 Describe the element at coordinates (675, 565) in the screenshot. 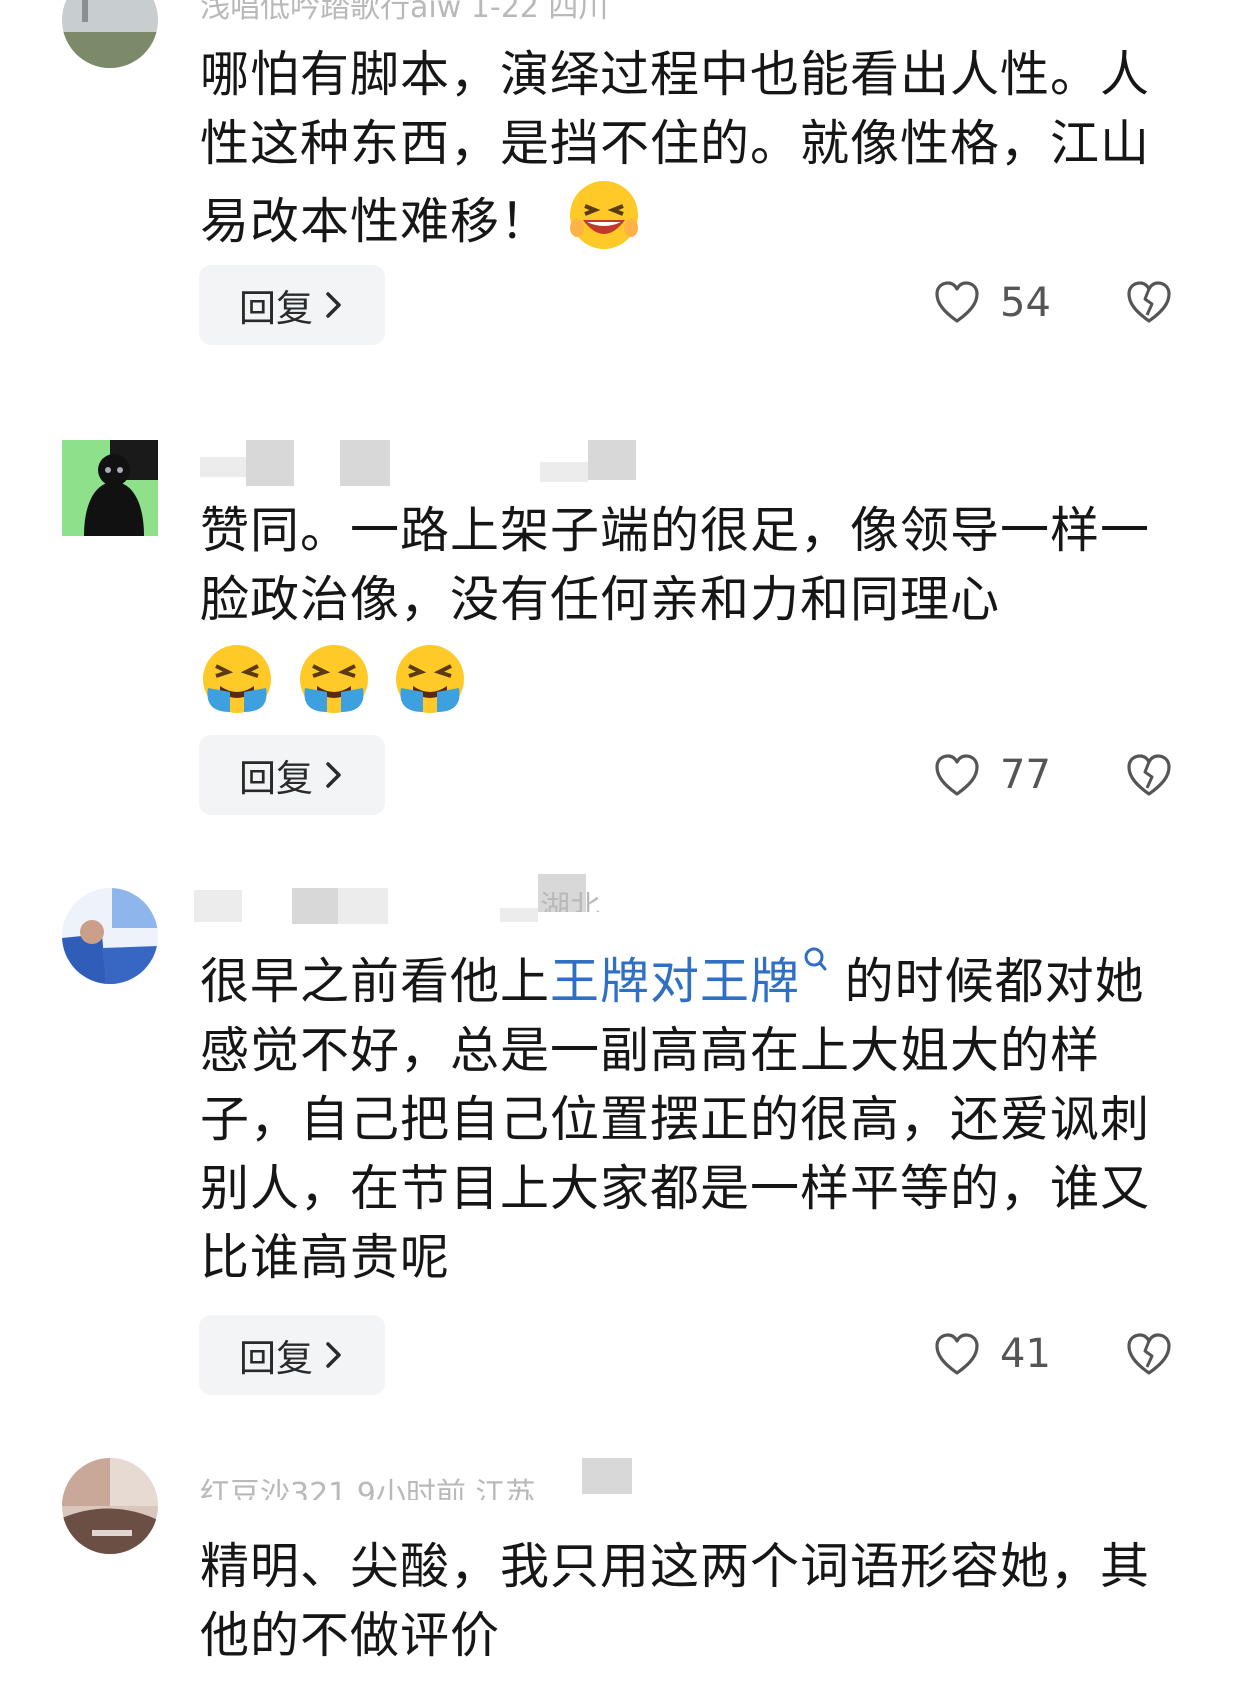

I see `comment-text-content: 赞同。一路上架子端的很足，像领导一样一脸政治像，没有任何亲和力和同理心` at that location.